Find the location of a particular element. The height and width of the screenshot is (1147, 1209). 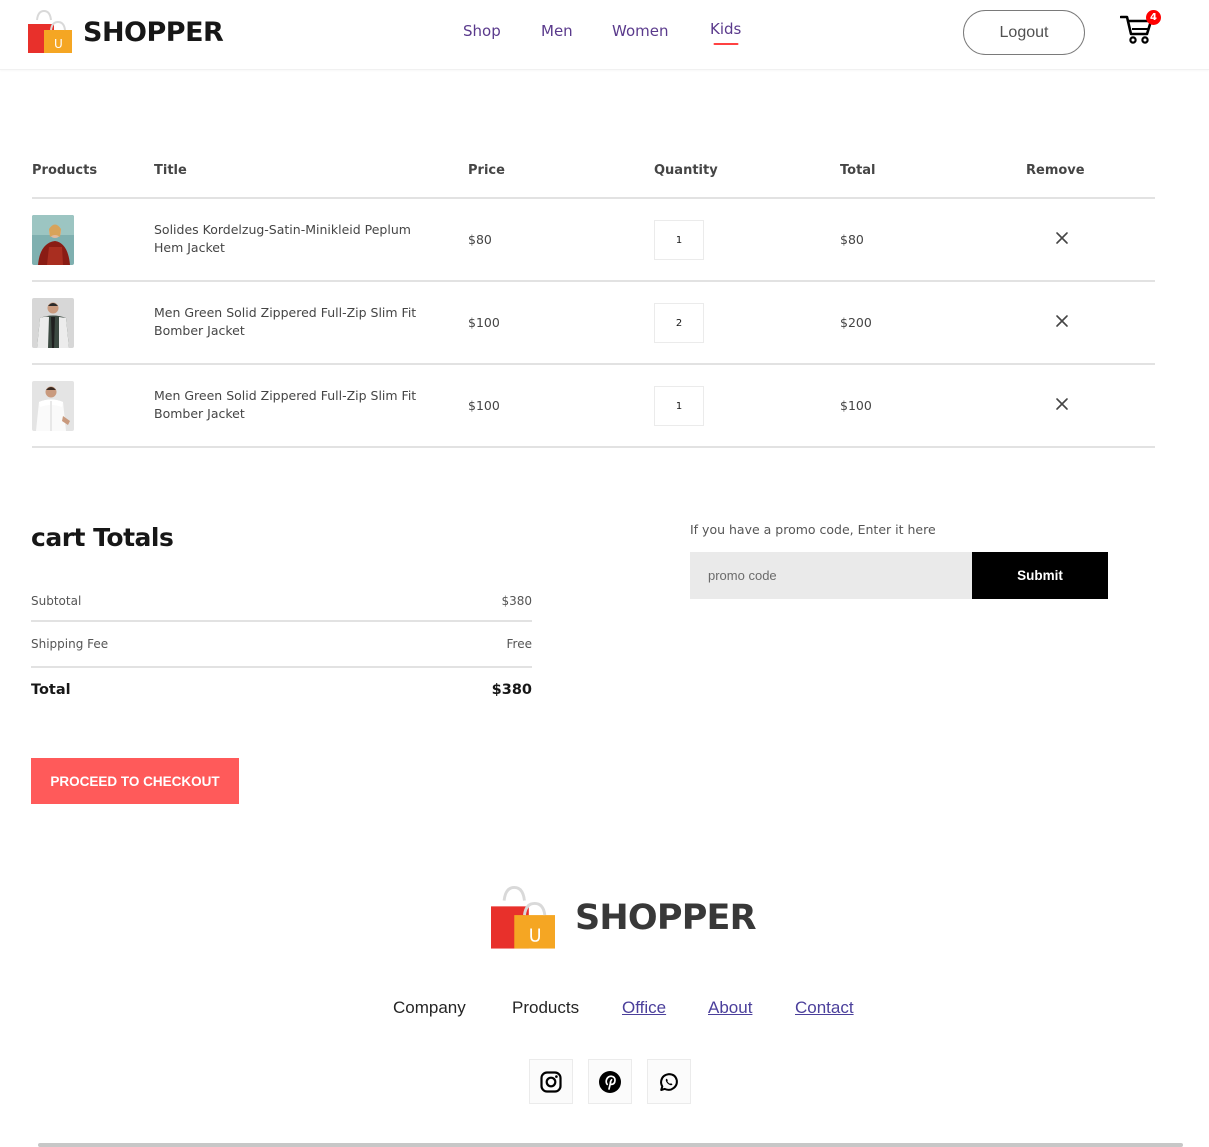

shipping-line: Shipping Fee Free is located at coordinates (281, 644).